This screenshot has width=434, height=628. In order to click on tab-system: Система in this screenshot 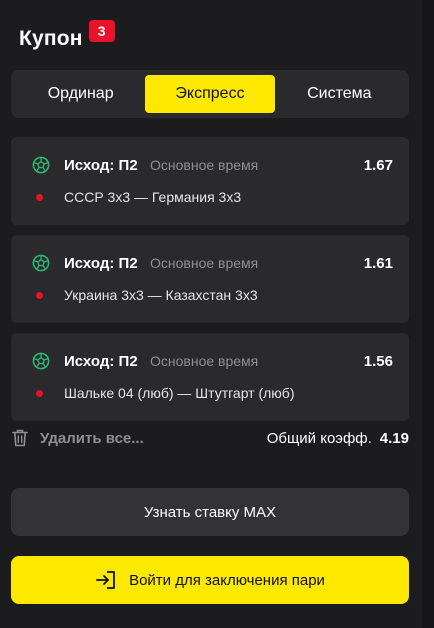, I will do `click(339, 94)`.